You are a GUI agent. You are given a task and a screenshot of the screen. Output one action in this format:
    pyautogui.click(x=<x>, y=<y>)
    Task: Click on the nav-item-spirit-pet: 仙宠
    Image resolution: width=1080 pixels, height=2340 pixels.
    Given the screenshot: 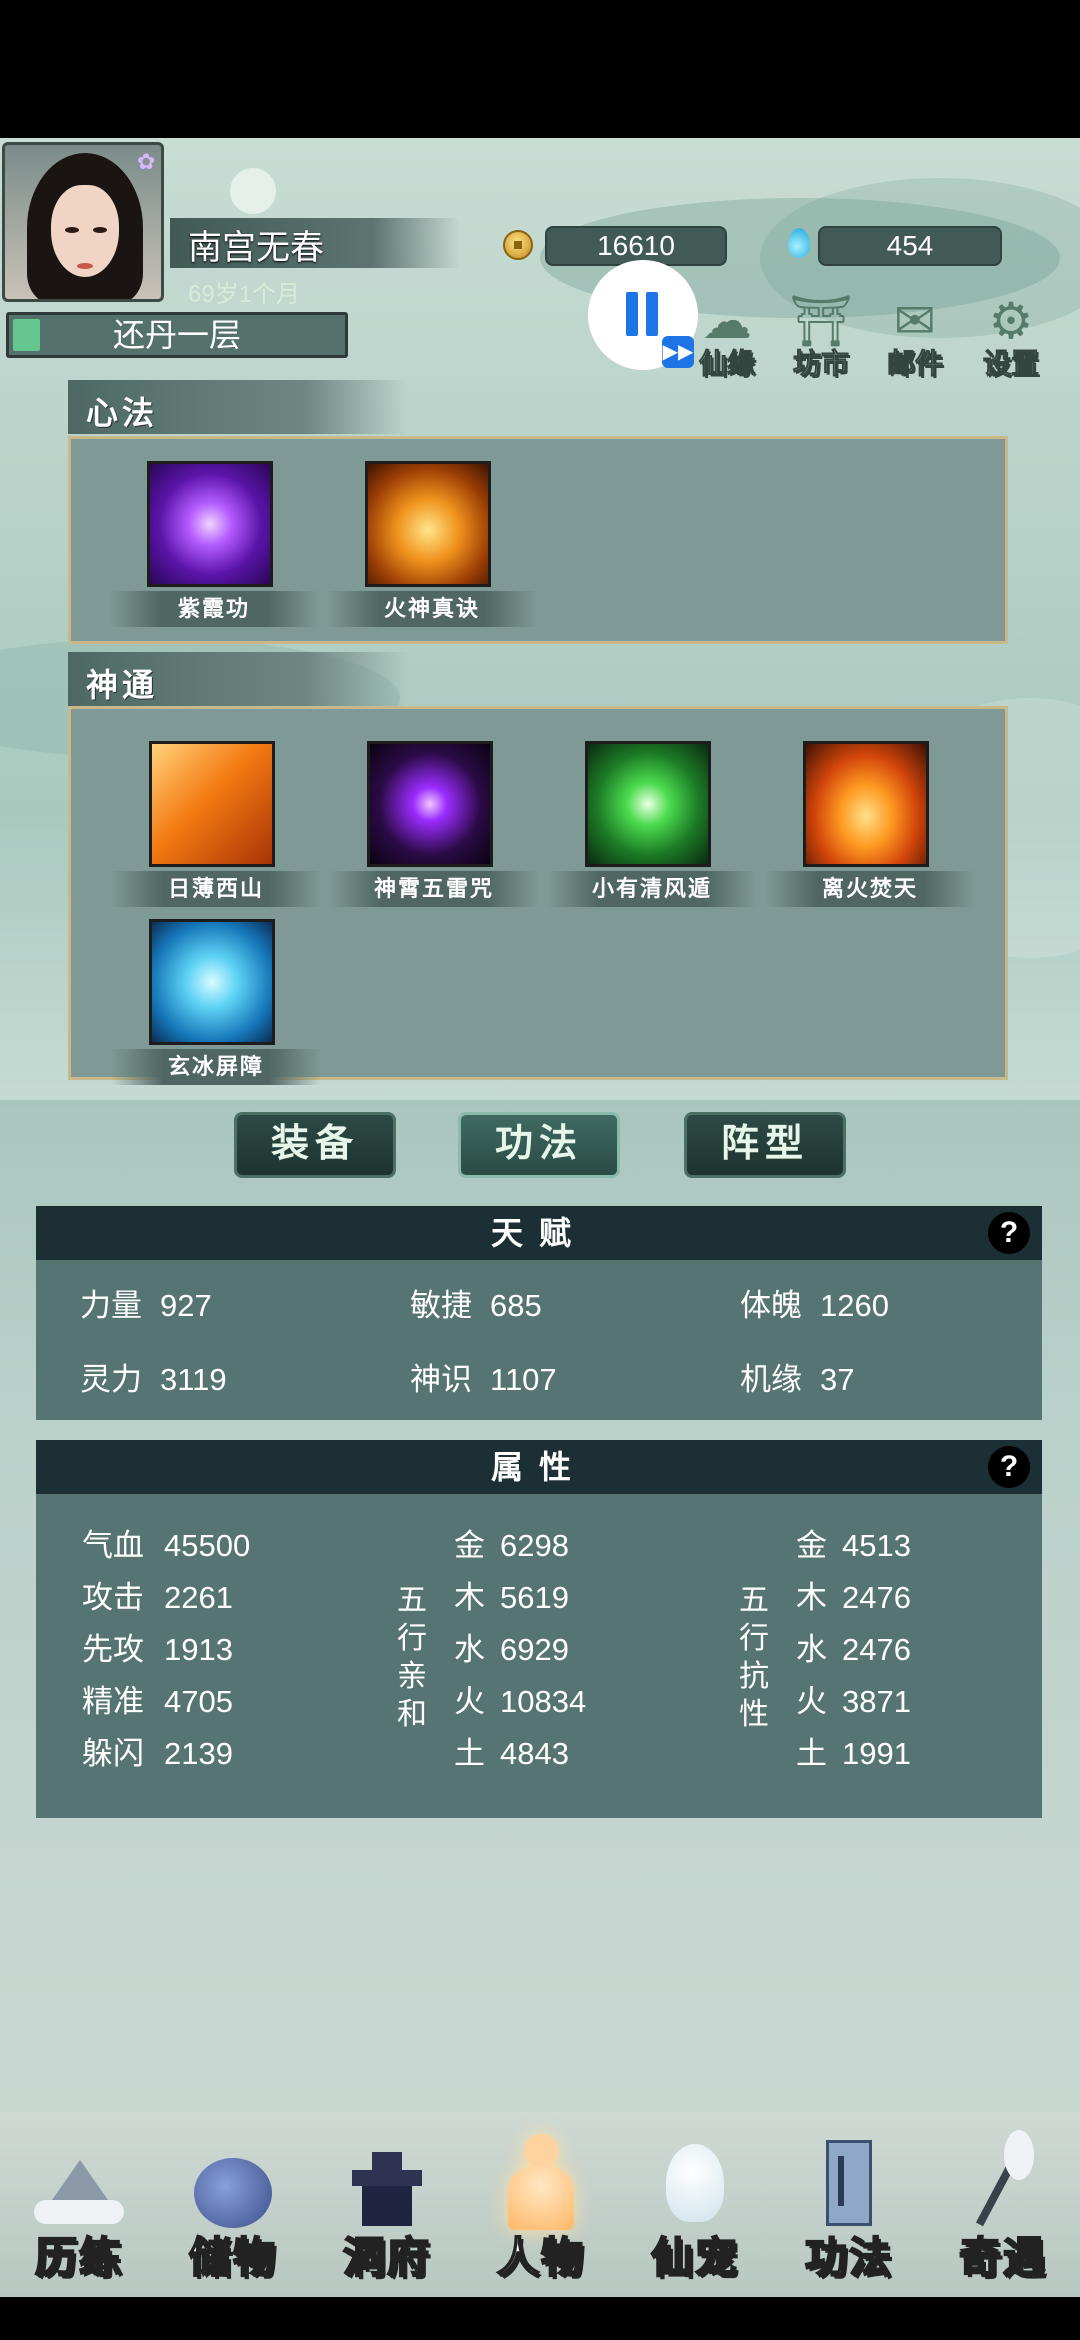 What is the action you would take?
    pyautogui.click(x=695, y=2215)
    